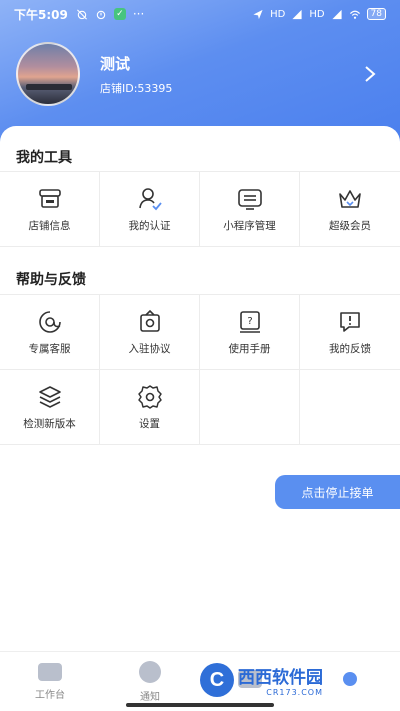 This screenshot has height=711, width=400. I want to click on layers-icon, so click(49, 396).